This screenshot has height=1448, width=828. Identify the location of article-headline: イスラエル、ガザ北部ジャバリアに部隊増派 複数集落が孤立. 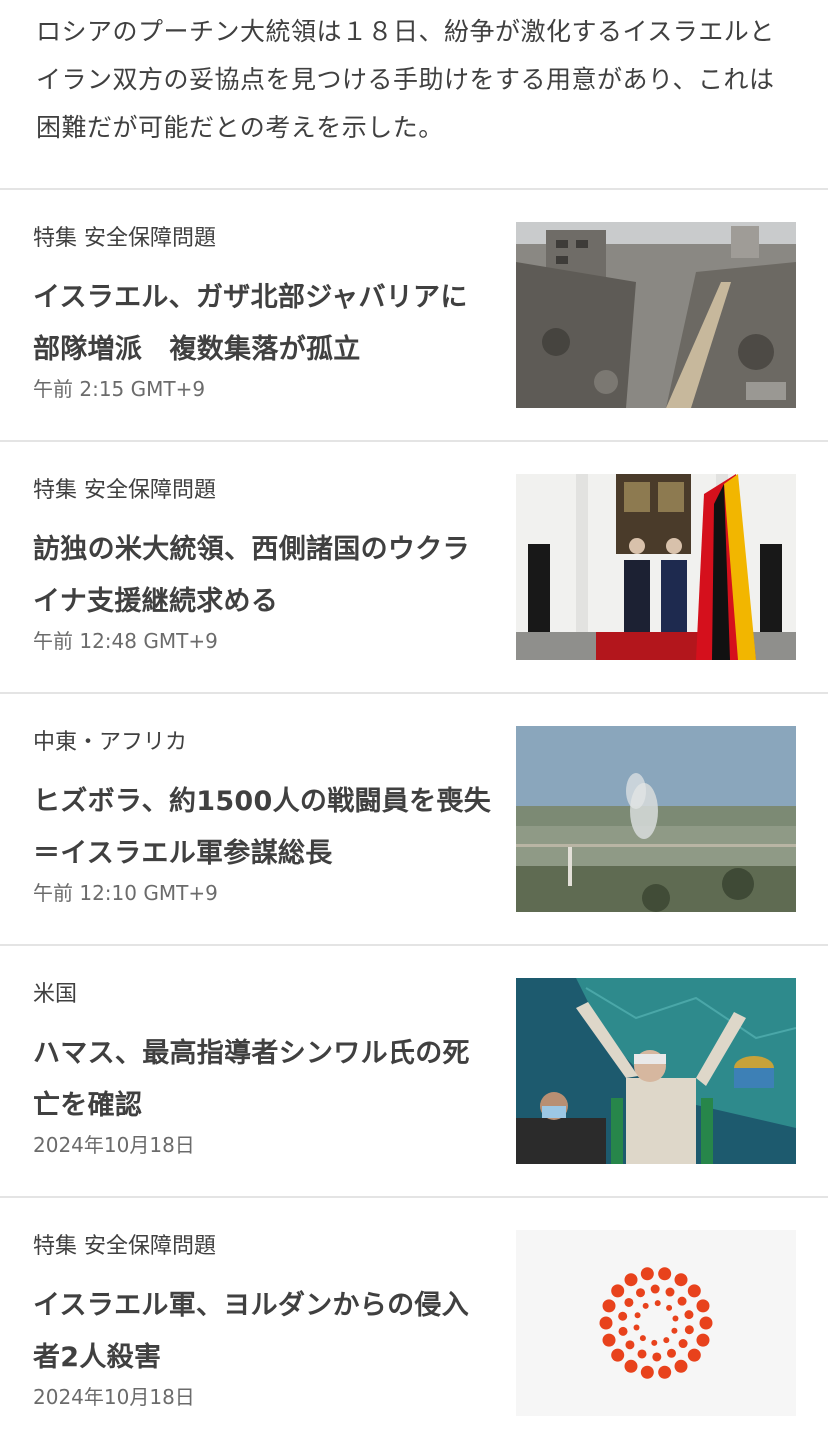
(263, 324).